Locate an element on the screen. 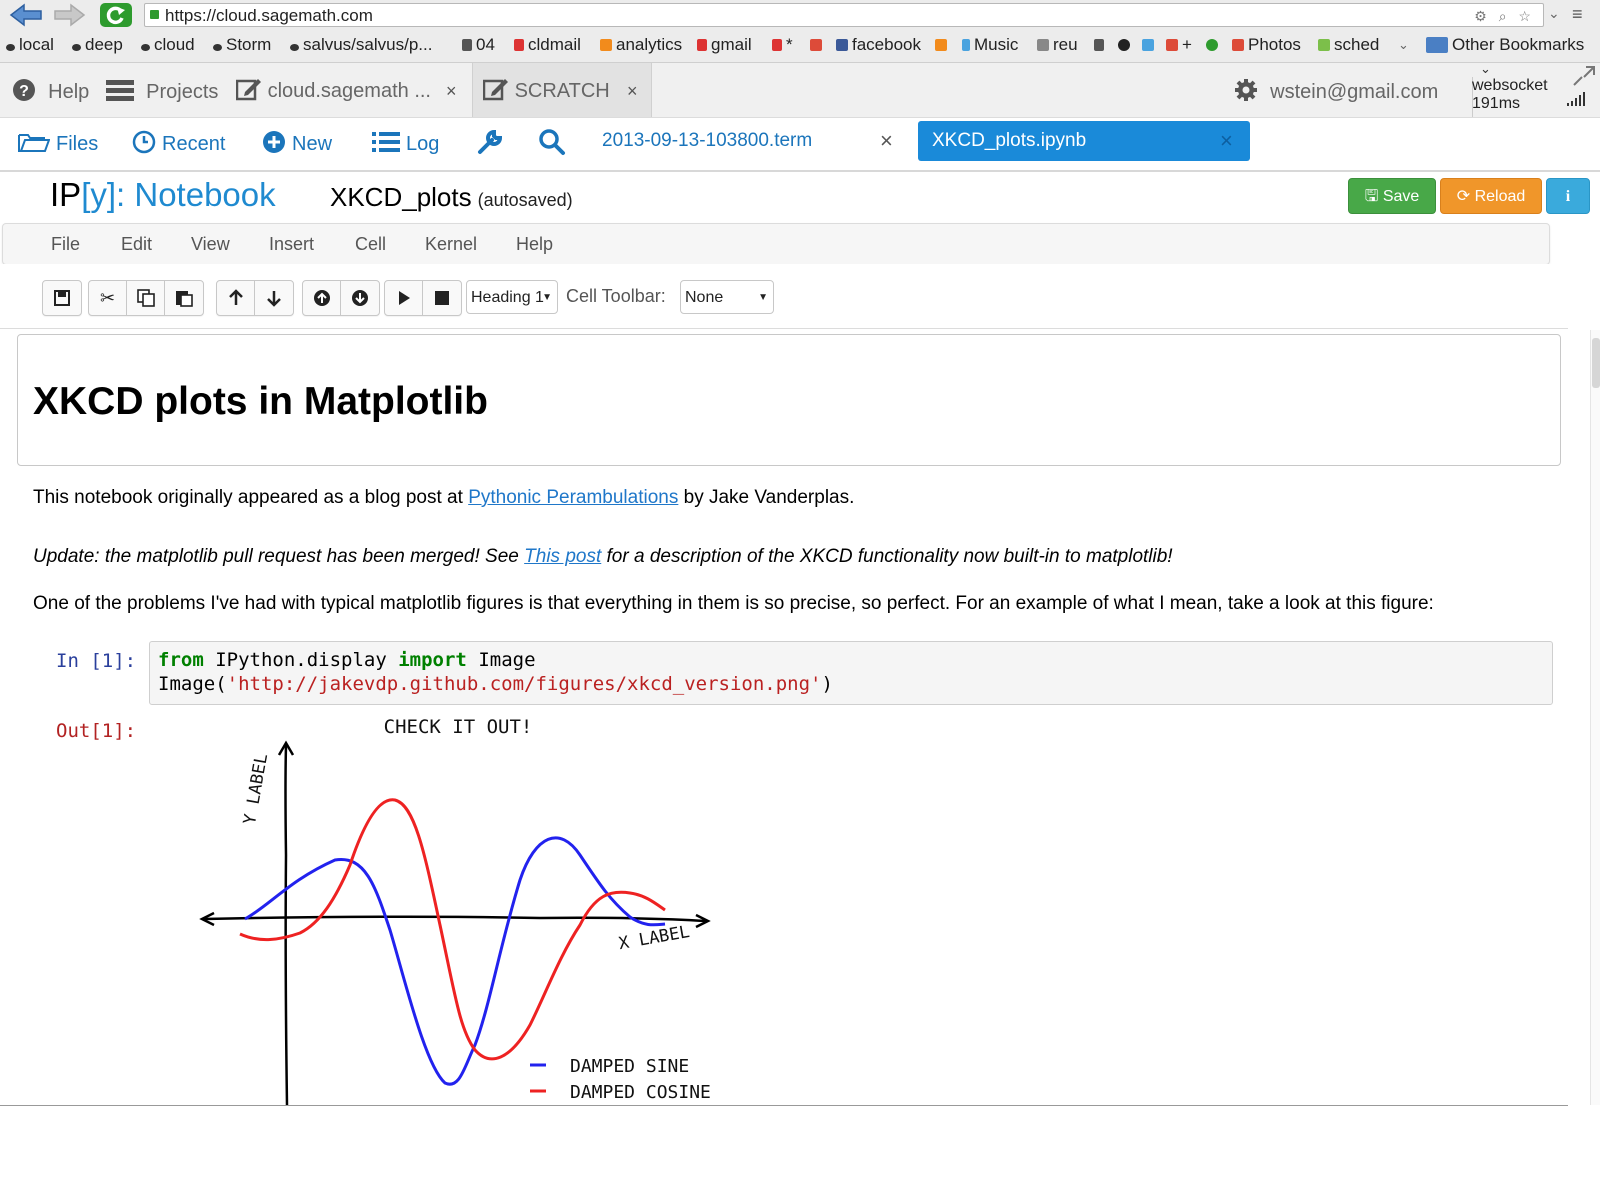  info-button: i is located at coordinates (1568, 196).